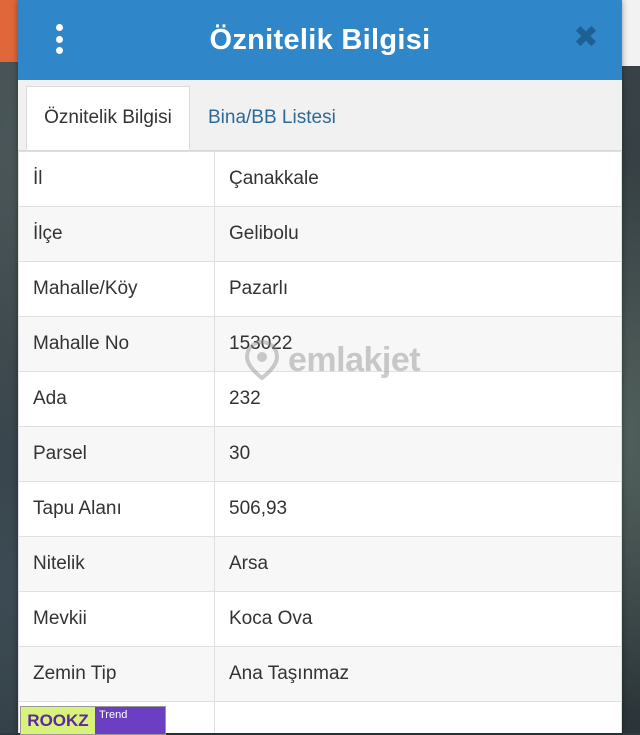 The image size is (640, 735). What do you see at coordinates (130, 720) in the screenshot?
I see `rookz-trend-label: Trend` at bounding box center [130, 720].